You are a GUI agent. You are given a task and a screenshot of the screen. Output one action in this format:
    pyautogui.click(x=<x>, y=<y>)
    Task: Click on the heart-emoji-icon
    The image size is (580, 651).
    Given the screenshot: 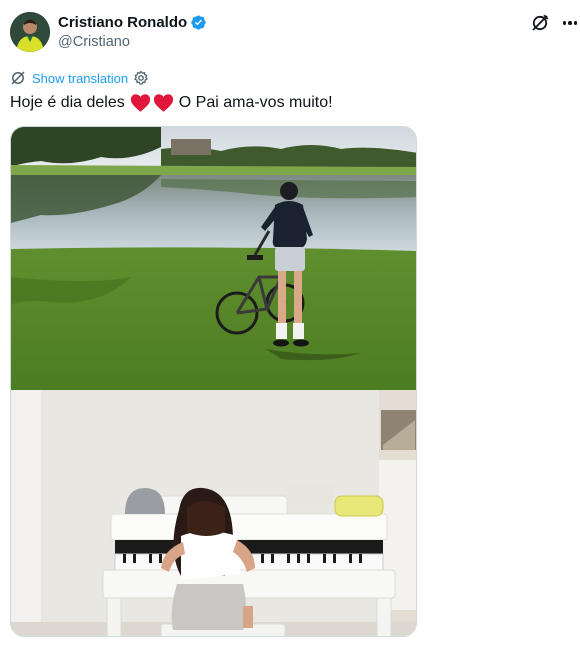 What is the action you would take?
    pyautogui.click(x=152, y=103)
    